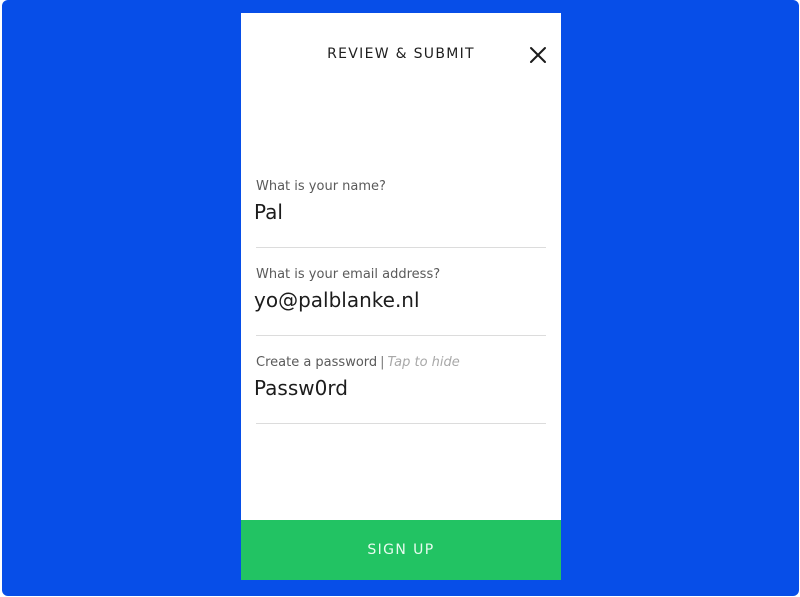 This screenshot has width=800, height=597. Describe the element at coordinates (424, 362) in the screenshot. I see `toggle-password-visibility: Tap to hide` at that location.